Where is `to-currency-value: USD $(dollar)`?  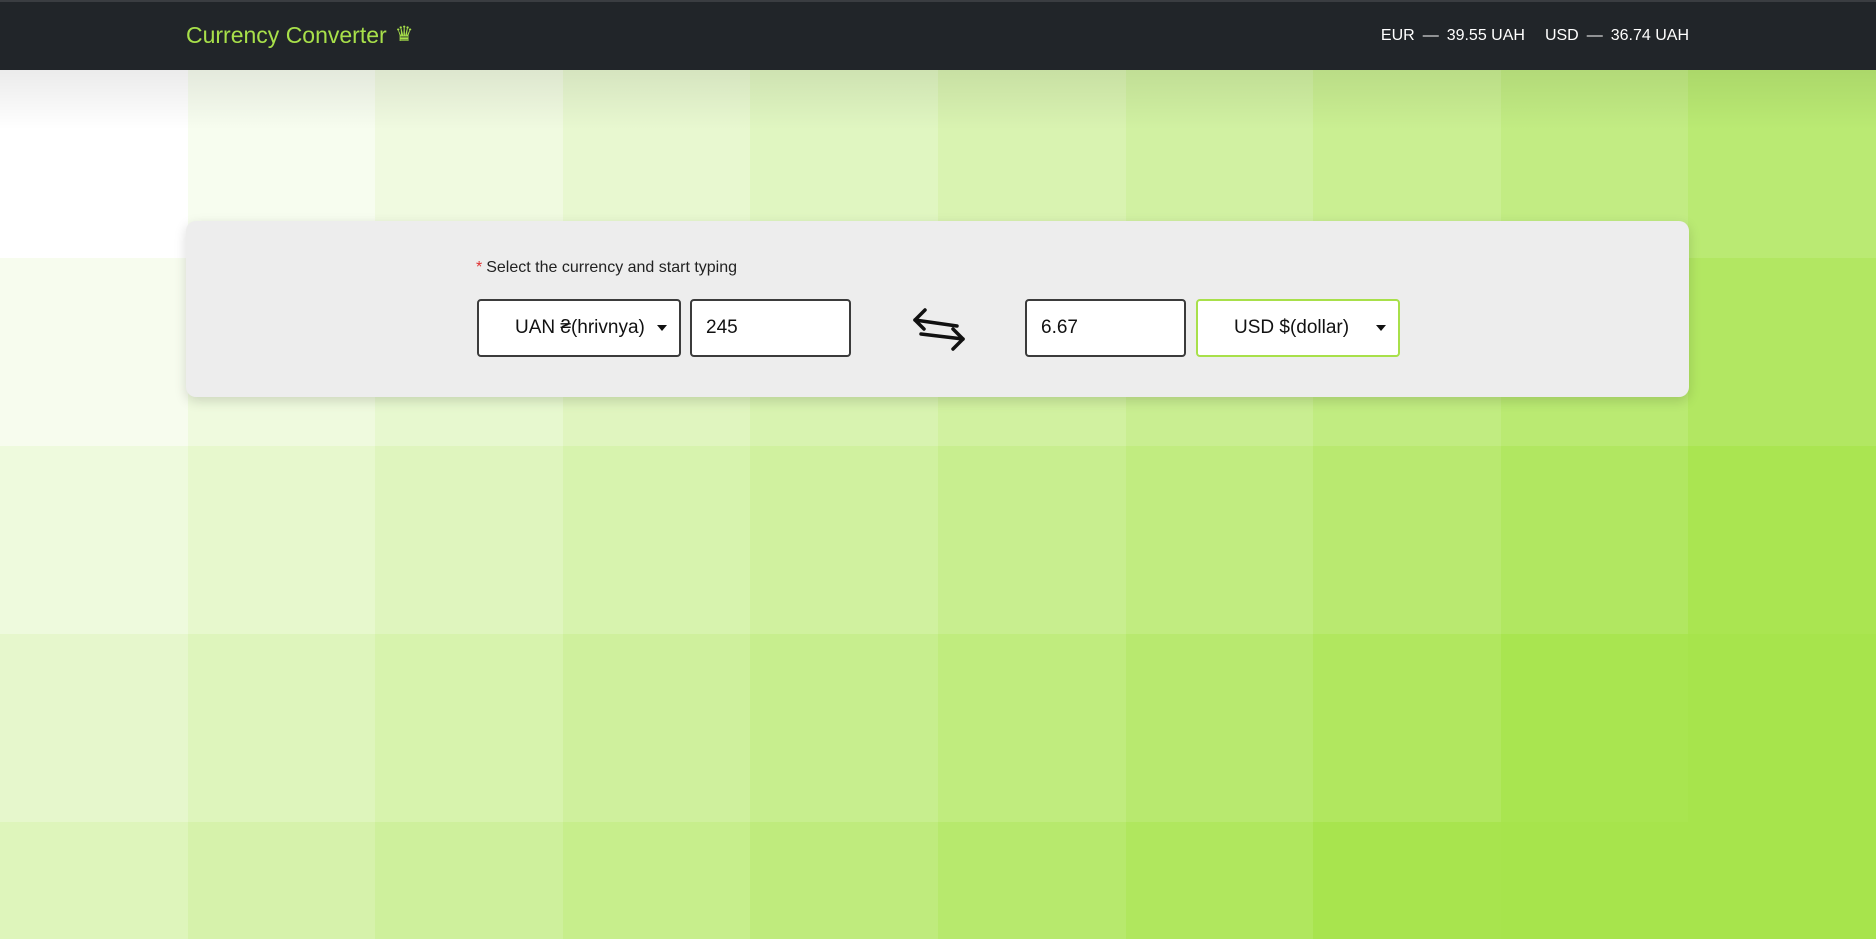
to-currency-value: USD $(dollar) is located at coordinates (1292, 327).